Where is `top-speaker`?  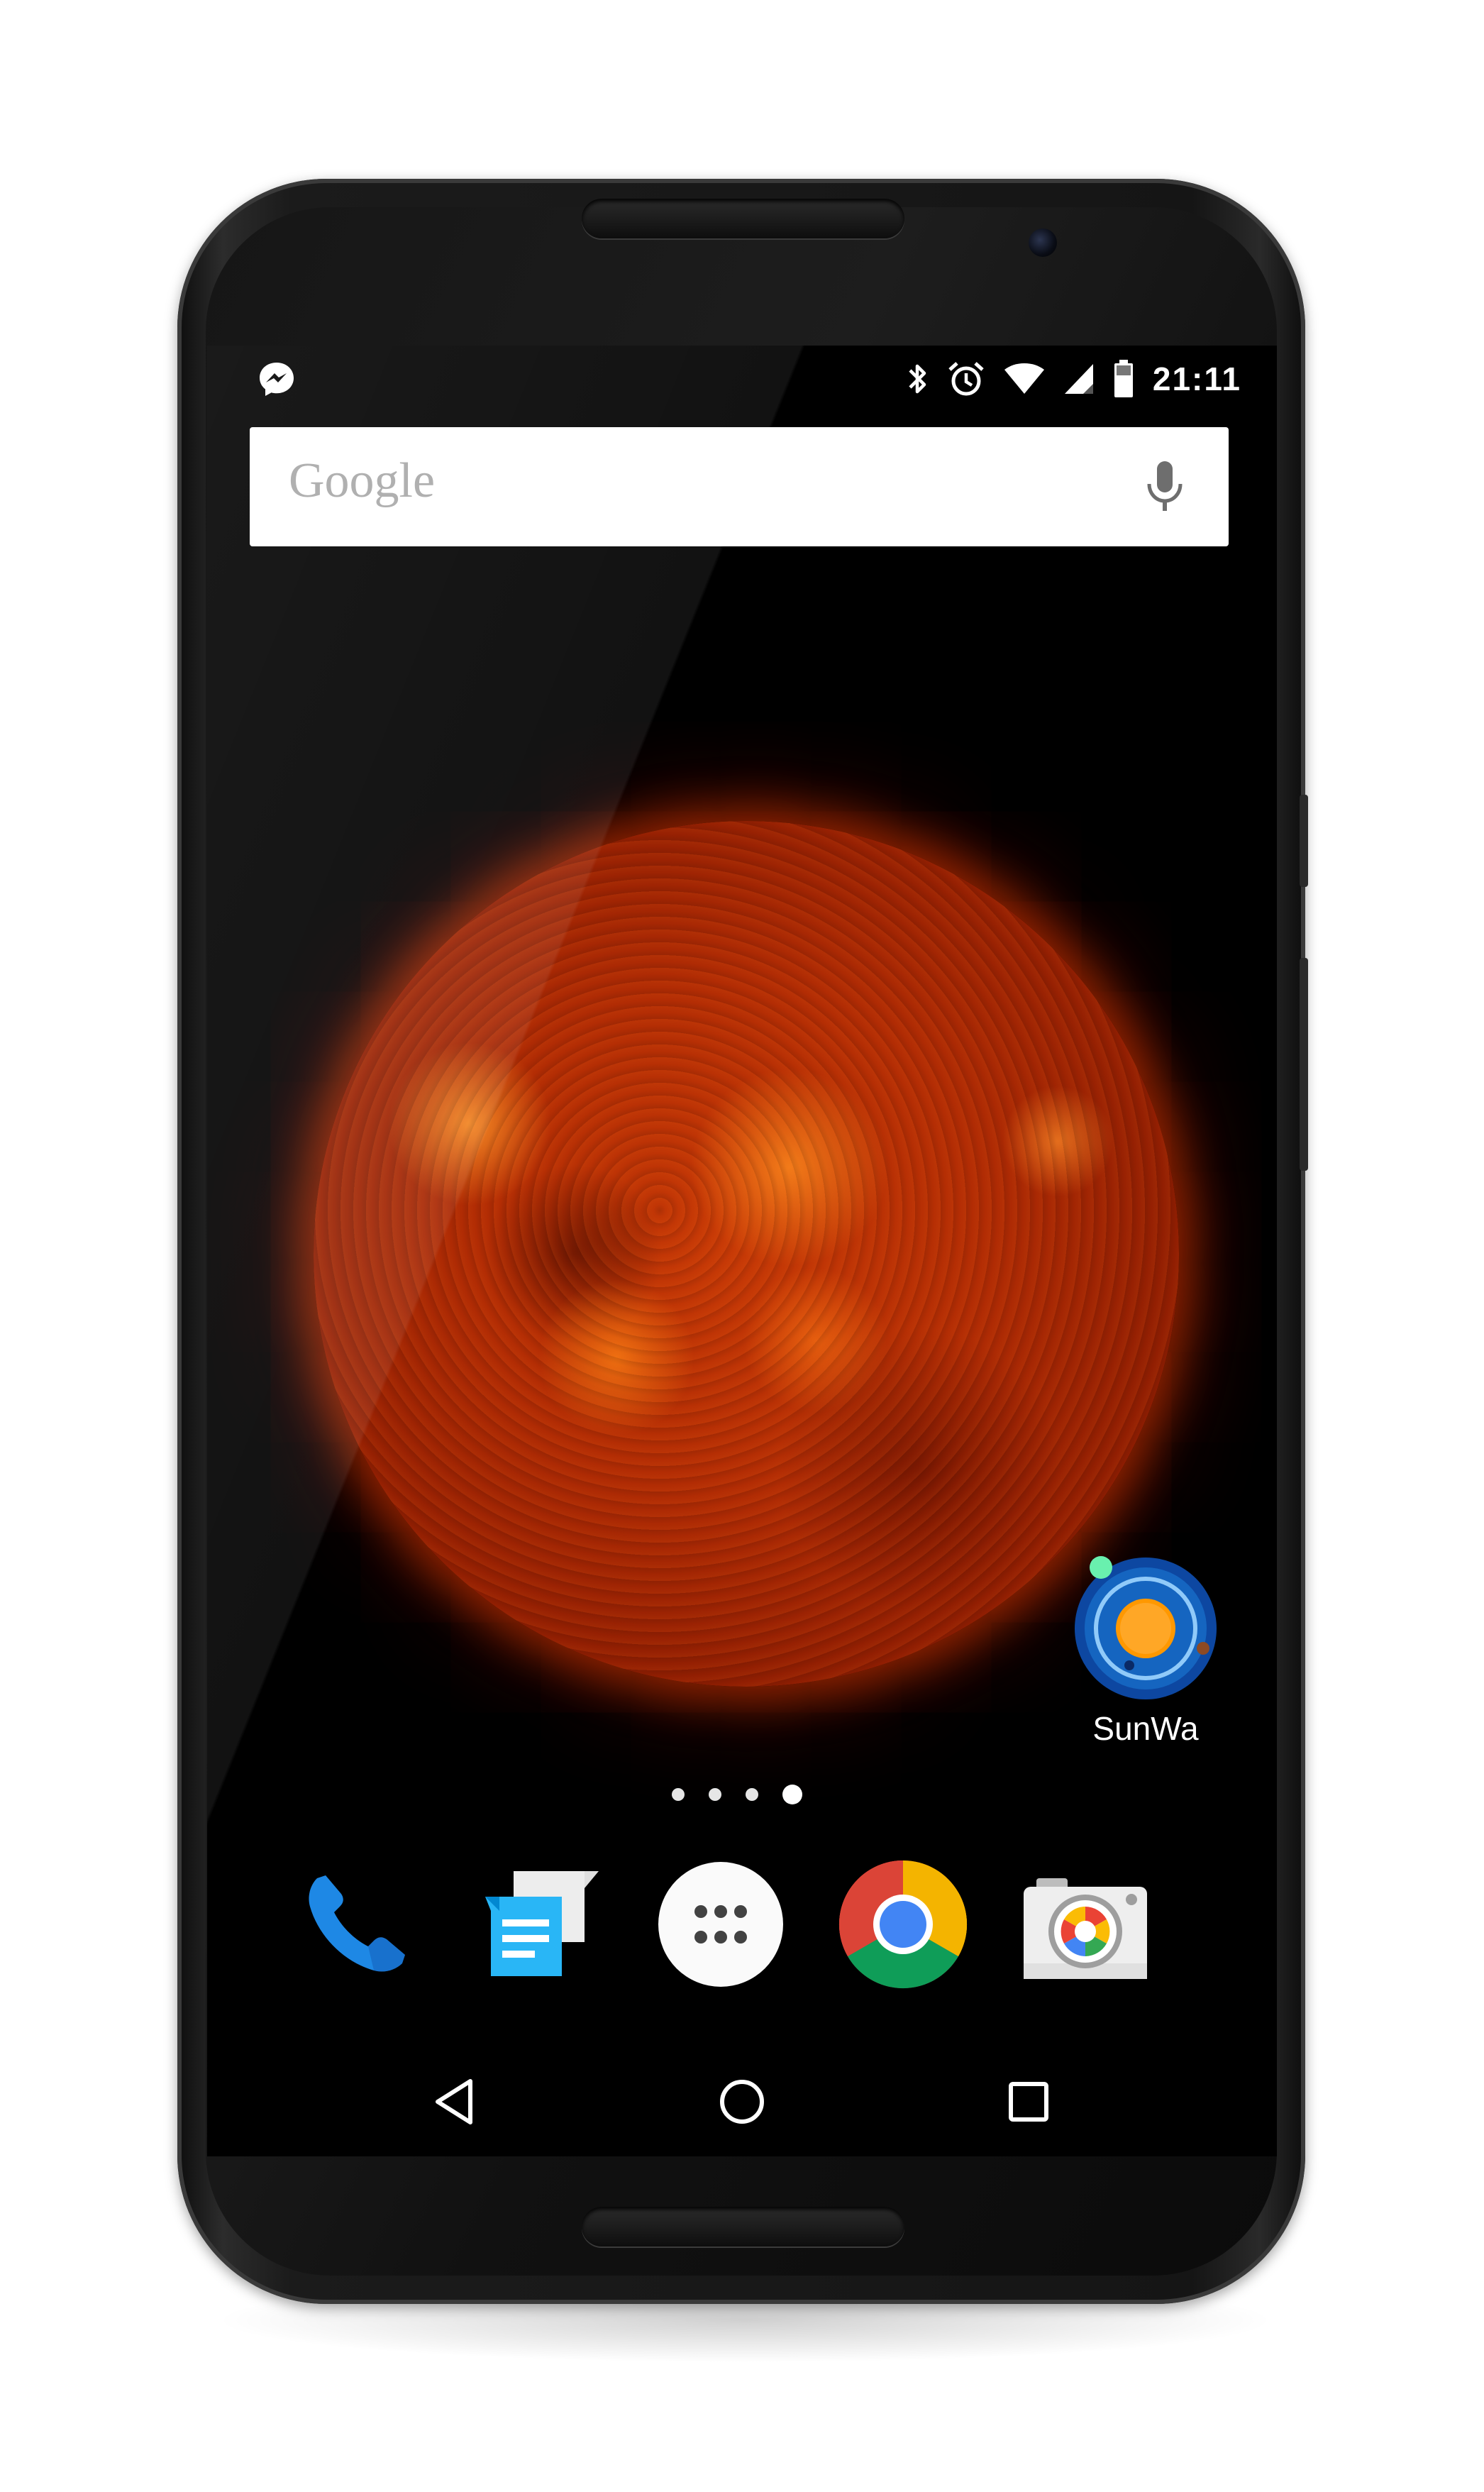
top-speaker is located at coordinates (743, 218).